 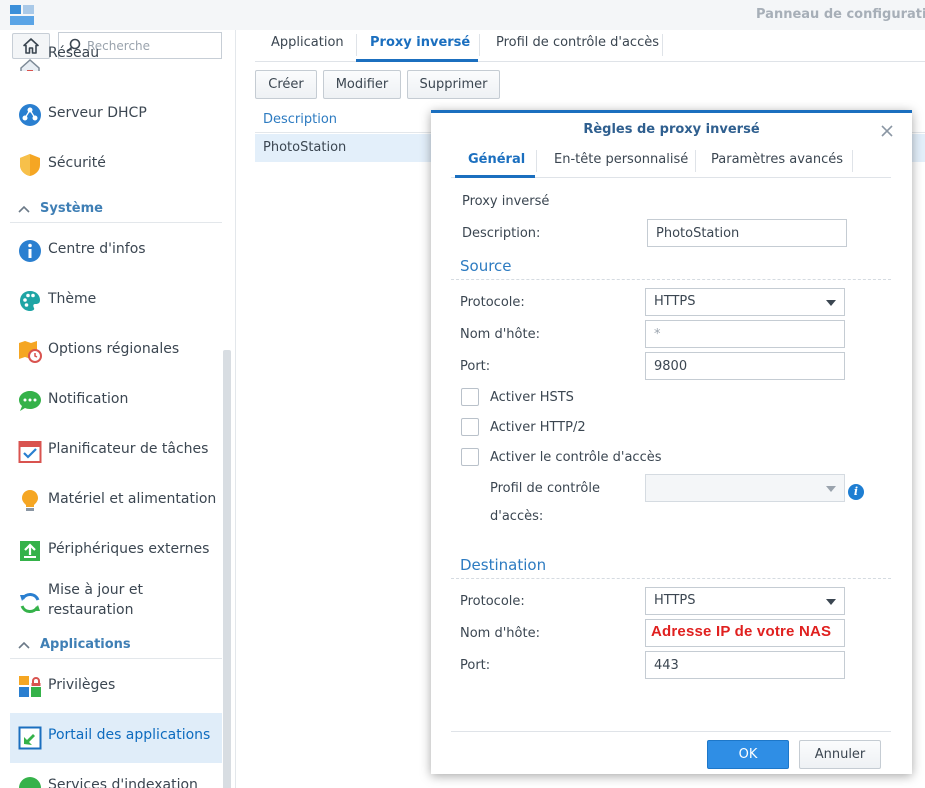 I want to click on sidebar-item-label: Options régionales, so click(x=114, y=349).